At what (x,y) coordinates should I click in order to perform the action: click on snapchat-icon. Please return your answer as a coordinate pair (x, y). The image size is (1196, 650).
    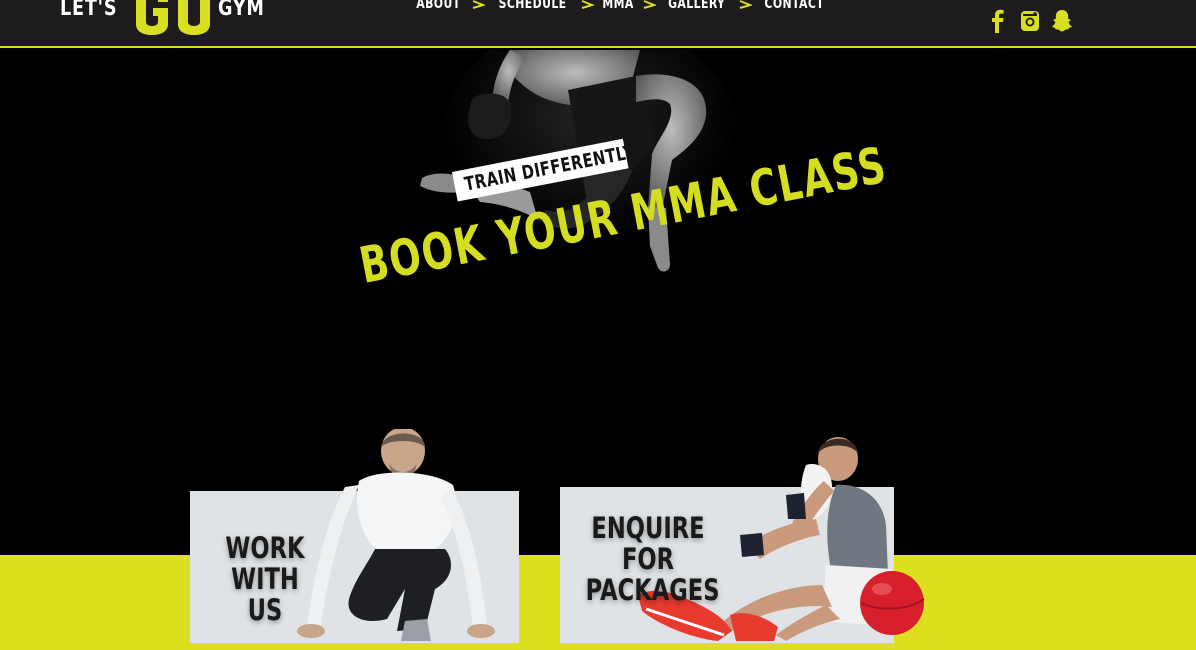
    Looking at the image, I should click on (1062, 21).